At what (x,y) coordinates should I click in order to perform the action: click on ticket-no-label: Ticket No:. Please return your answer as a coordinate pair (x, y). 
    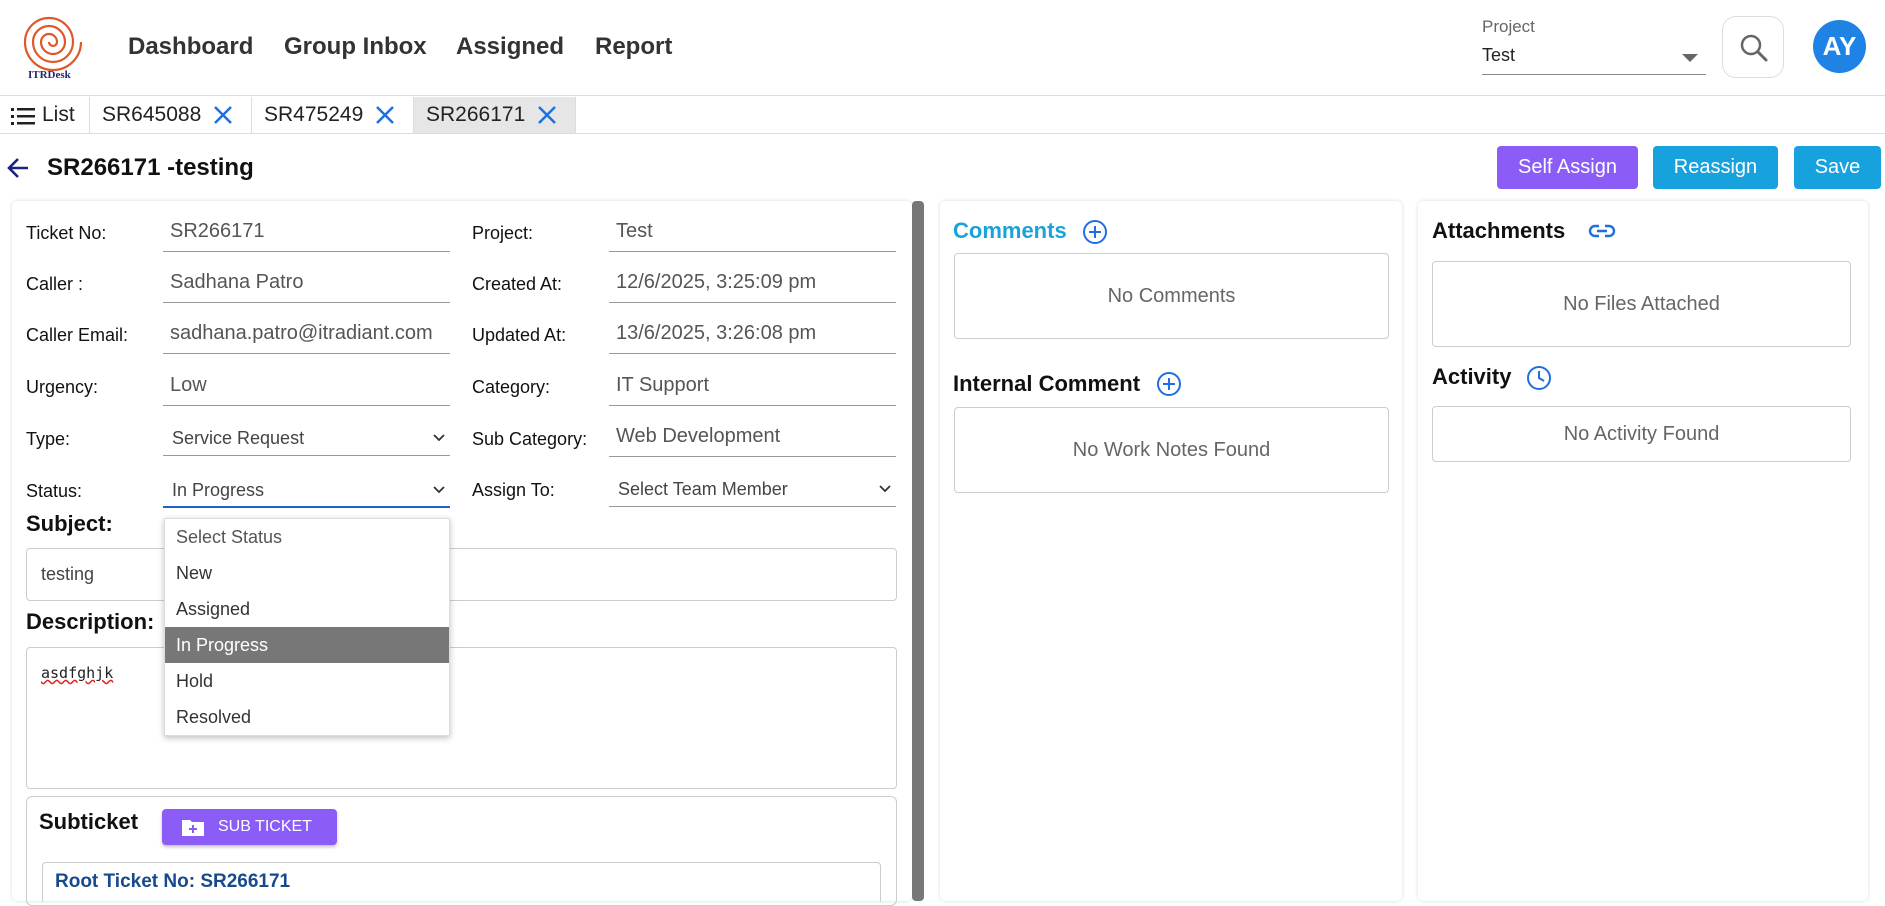
    Looking at the image, I should click on (66, 233).